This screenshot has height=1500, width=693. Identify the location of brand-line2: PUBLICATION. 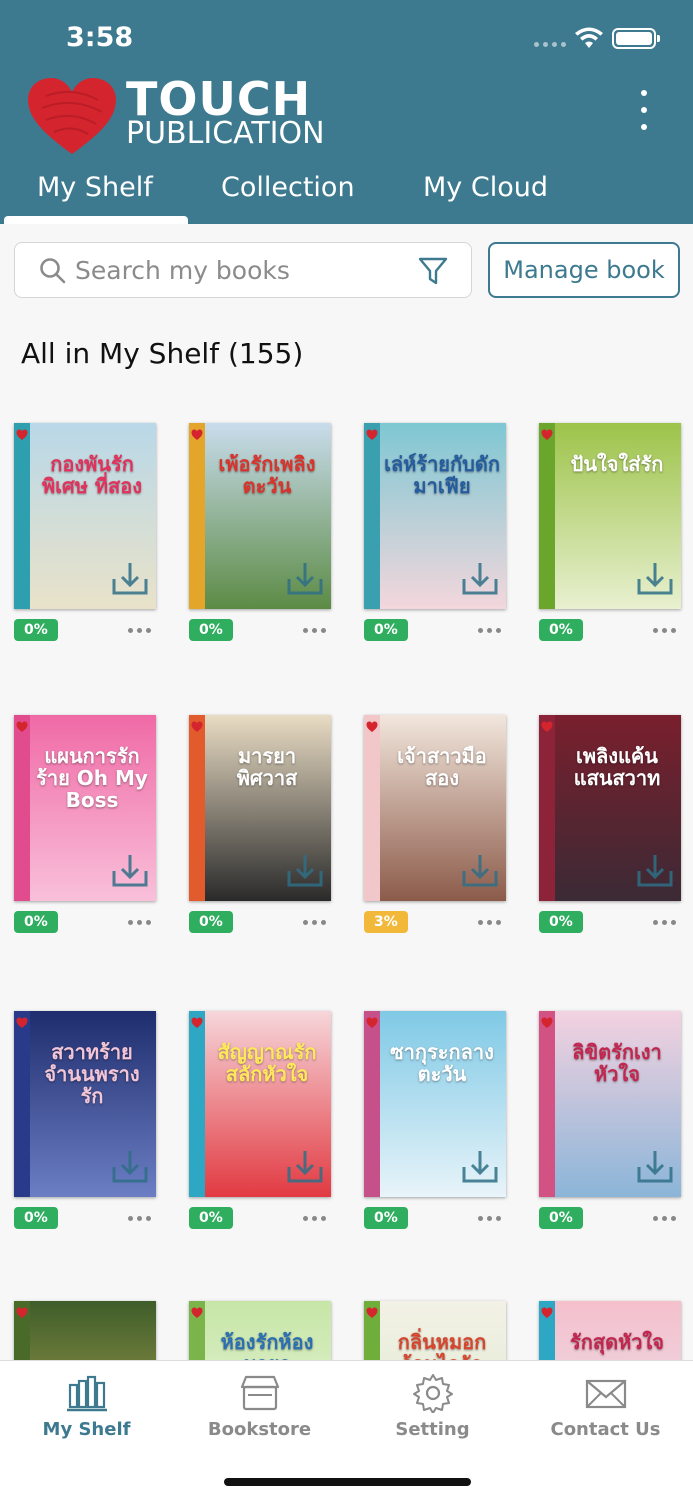
(225, 133).